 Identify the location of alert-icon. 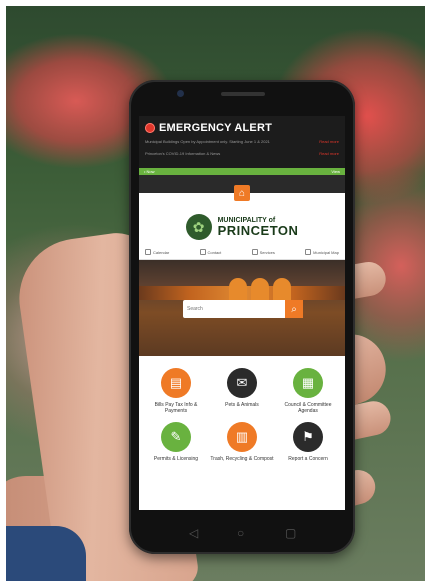
(150, 128).